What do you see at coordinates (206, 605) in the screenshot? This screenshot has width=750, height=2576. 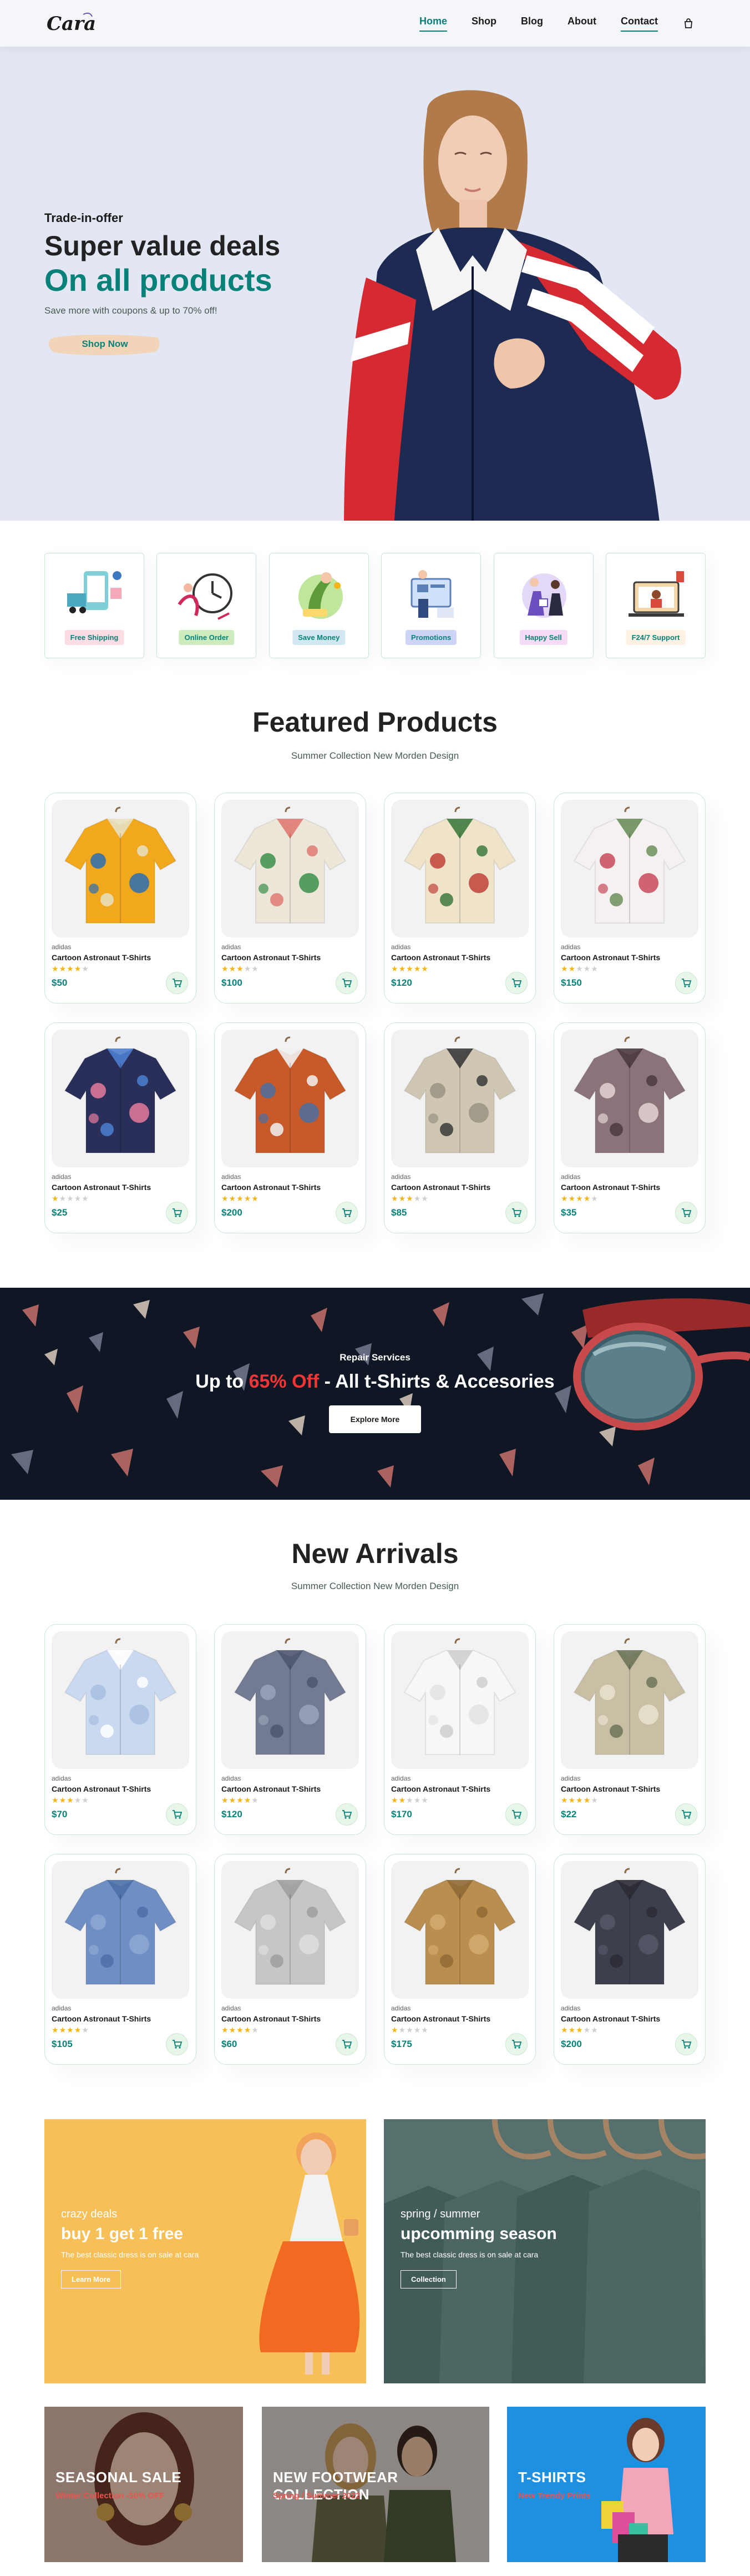 I see `feature-online-order: Online Order` at bounding box center [206, 605].